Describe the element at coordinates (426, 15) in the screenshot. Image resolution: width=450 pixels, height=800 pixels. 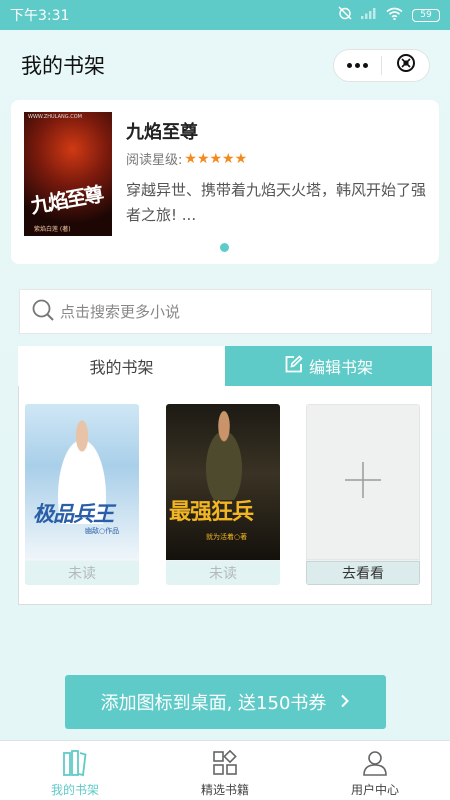
I see `battery-icon: 59` at that location.